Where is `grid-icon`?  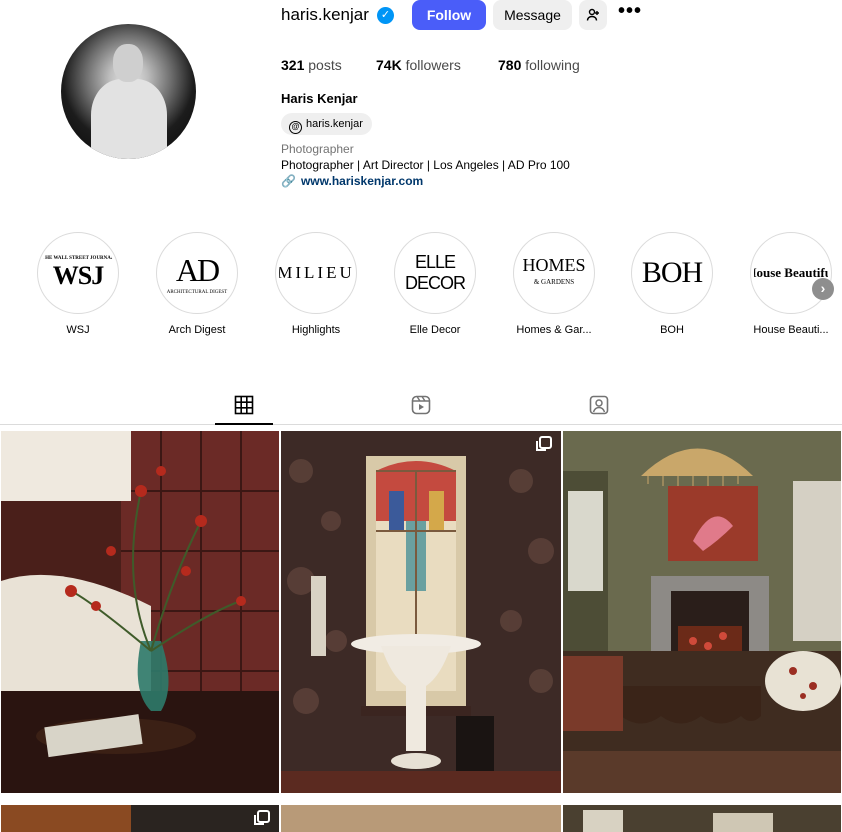 grid-icon is located at coordinates (244, 405).